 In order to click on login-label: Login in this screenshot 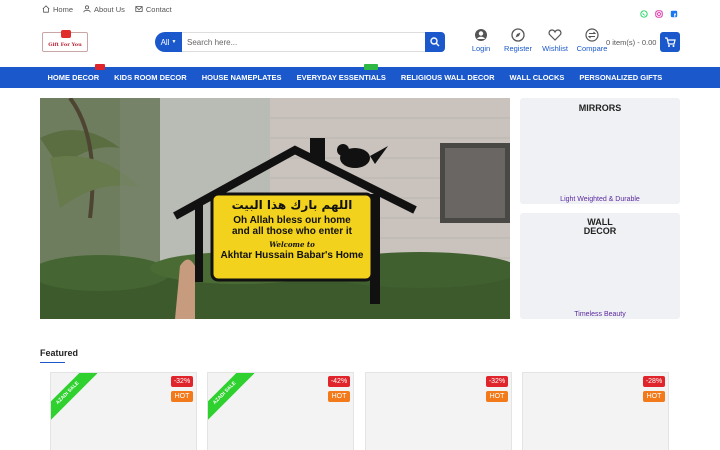, I will do `click(481, 48)`.